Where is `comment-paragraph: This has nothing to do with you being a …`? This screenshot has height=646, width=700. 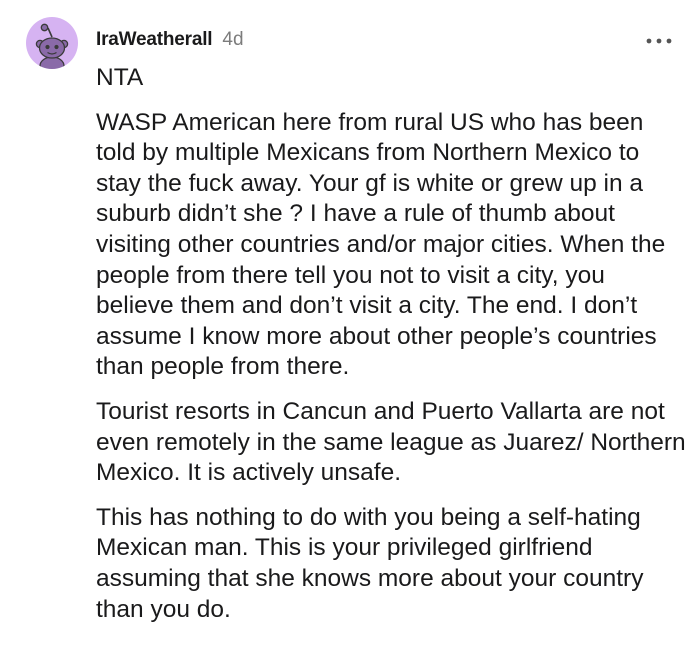 comment-paragraph: This has nothing to do with you being a … is located at coordinates (370, 563).